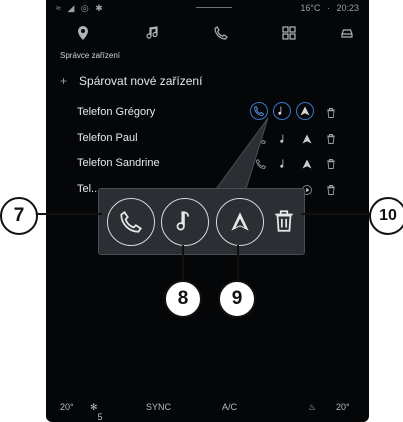  What do you see at coordinates (66, 214) in the screenshot?
I see `callout-7-line` at bounding box center [66, 214].